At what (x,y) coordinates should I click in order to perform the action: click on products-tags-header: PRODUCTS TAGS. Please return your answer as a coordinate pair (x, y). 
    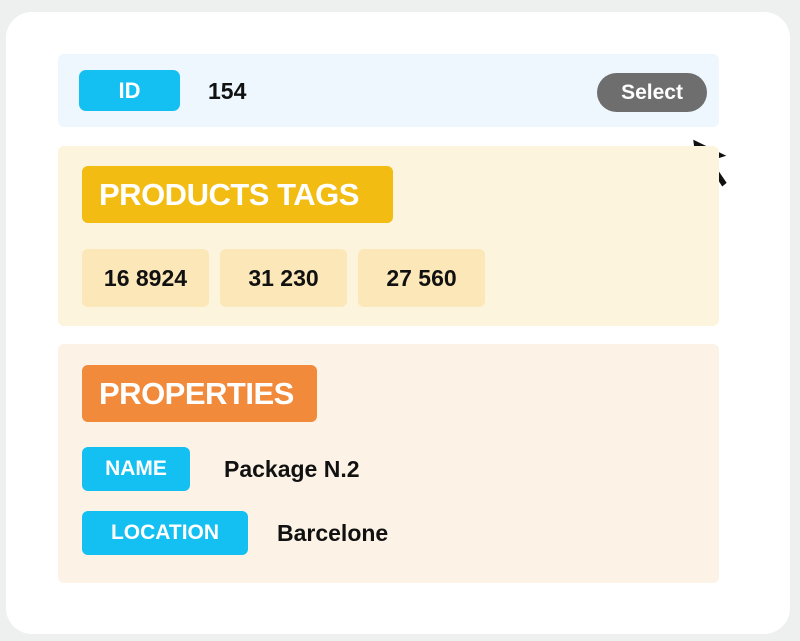
    Looking at the image, I should click on (237, 194).